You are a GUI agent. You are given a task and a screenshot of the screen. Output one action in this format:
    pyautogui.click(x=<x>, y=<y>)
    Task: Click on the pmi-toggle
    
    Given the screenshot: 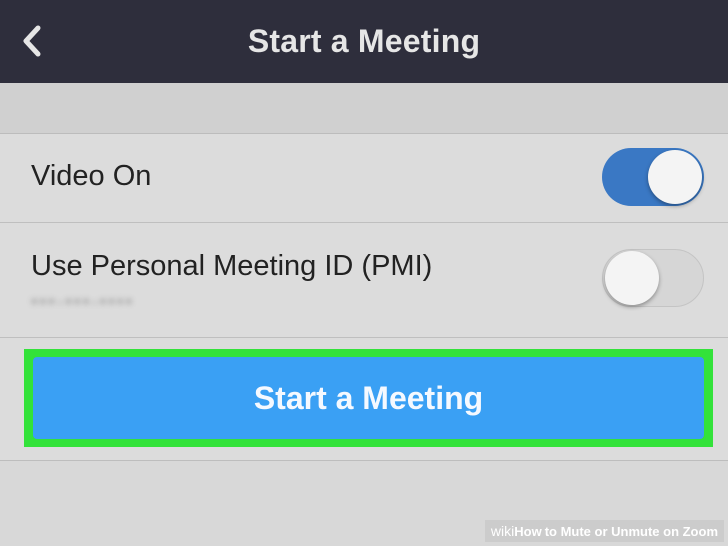 What is the action you would take?
    pyautogui.click(x=653, y=278)
    